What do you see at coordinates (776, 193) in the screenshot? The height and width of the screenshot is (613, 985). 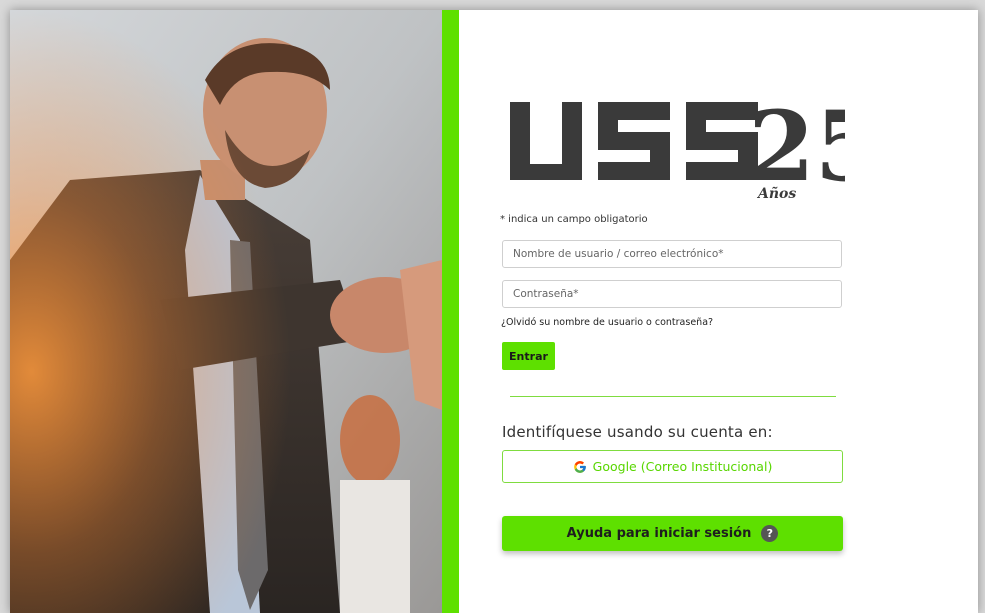 I see `logo-subtitle: Años` at bounding box center [776, 193].